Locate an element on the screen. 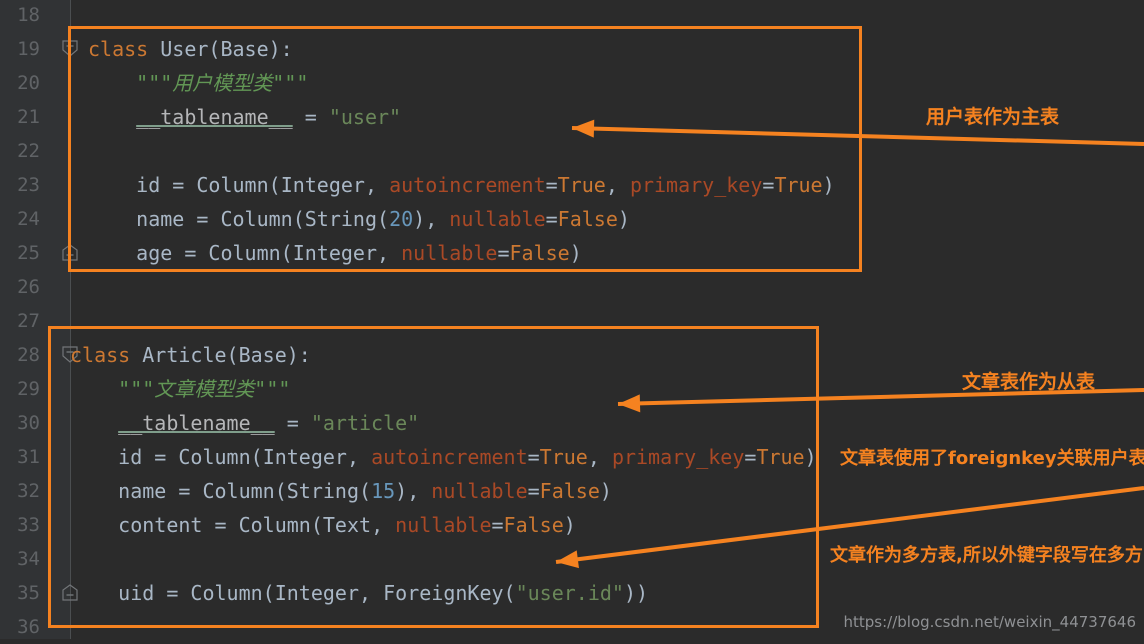  annotation-many-side: 文章作为多方表,所以外键字段写在多方 is located at coordinates (986, 555).